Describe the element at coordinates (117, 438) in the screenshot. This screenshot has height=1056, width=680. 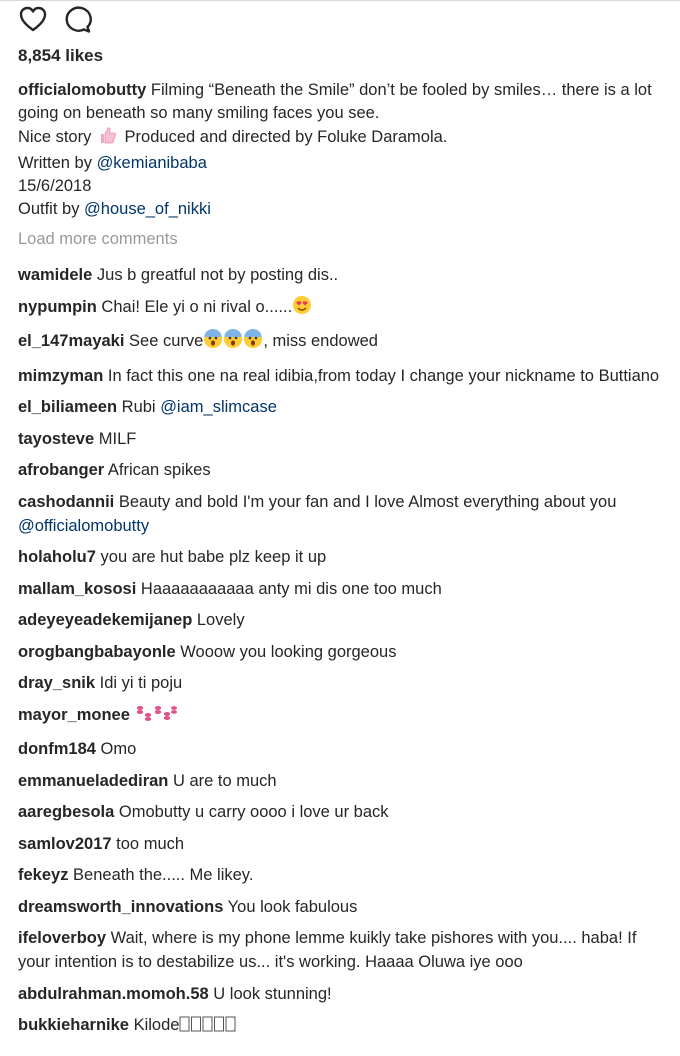
I see `comment-text: MILF` at that location.